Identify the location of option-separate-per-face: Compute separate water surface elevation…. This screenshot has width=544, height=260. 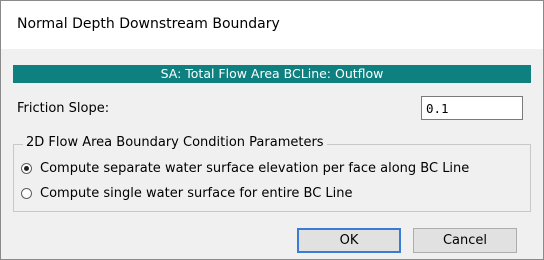
(245, 168).